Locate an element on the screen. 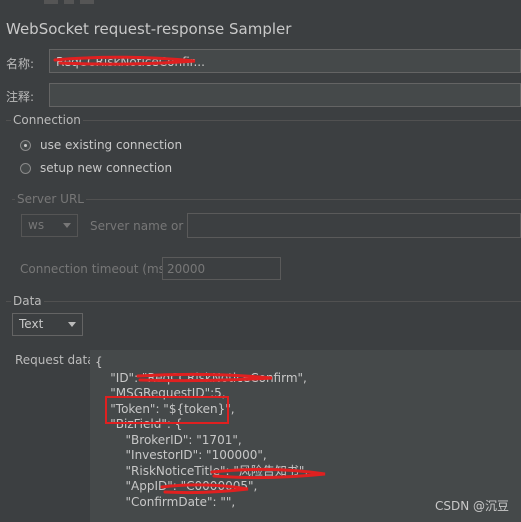 The image size is (521, 522). connection-separator is located at coordinates (263, 120).